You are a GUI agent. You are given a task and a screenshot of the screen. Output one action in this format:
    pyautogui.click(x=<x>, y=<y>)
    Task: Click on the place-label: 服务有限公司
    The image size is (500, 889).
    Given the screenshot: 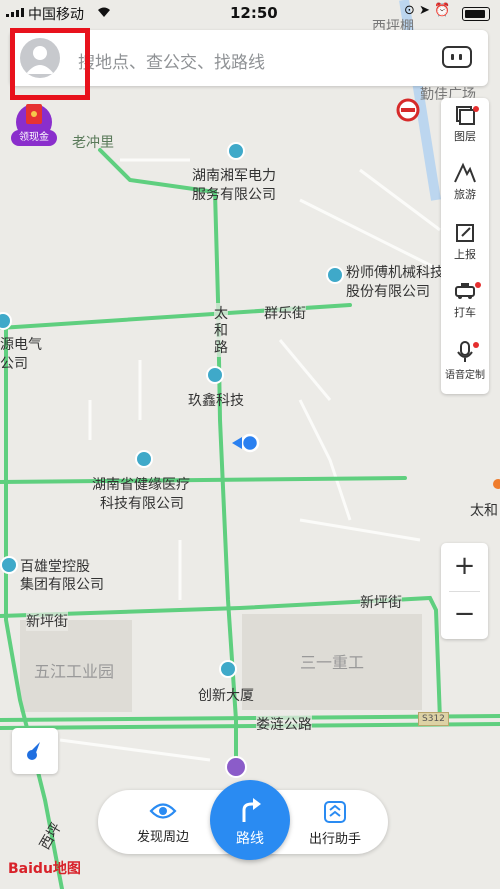 What is the action you would take?
    pyautogui.click(x=234, y=195)
    